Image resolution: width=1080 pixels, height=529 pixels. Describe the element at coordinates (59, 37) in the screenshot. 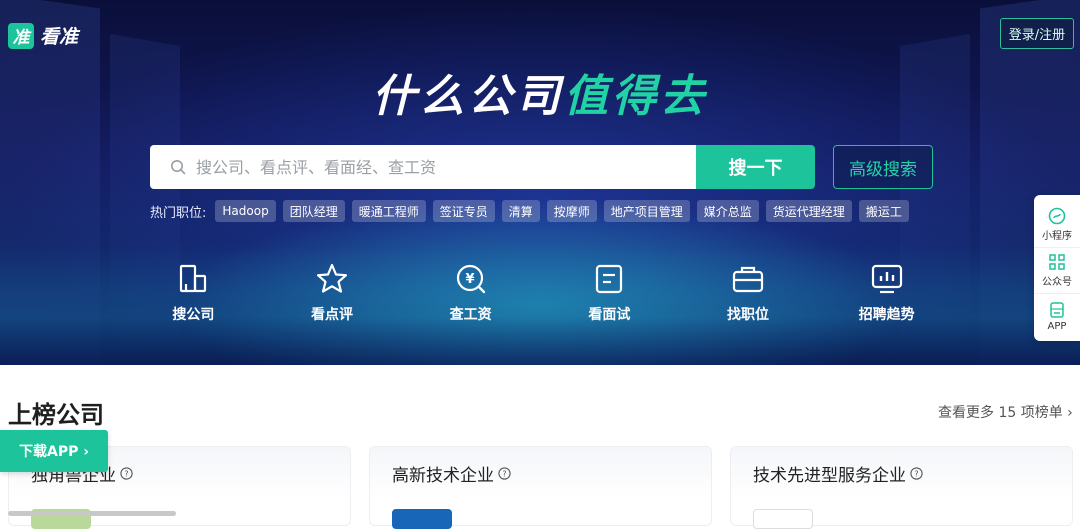

I see `logo-text: 看准` at that location.